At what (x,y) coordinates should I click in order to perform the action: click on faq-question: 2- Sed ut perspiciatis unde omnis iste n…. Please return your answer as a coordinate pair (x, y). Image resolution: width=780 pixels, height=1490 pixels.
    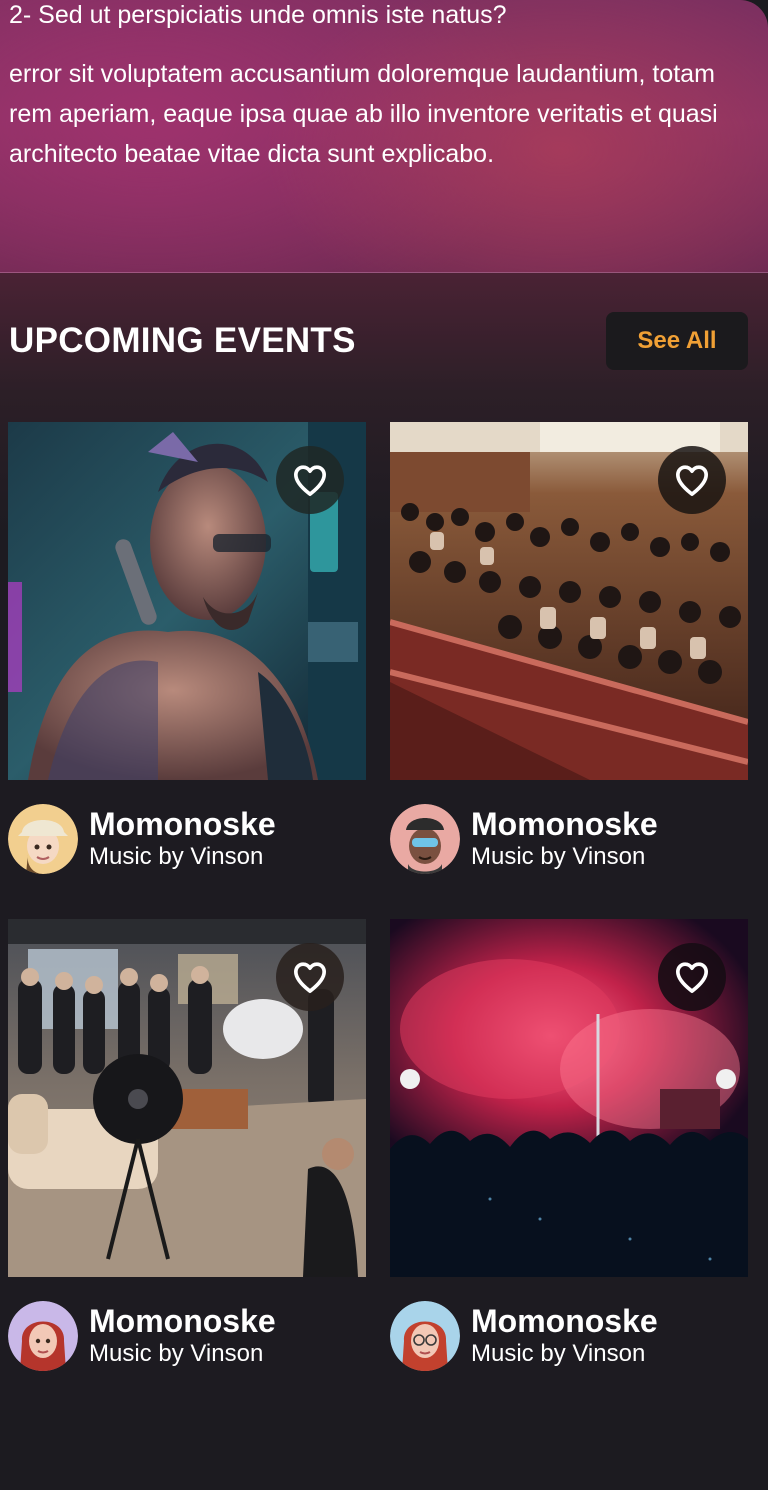
    Looking at the image, I should click on (258, 15).